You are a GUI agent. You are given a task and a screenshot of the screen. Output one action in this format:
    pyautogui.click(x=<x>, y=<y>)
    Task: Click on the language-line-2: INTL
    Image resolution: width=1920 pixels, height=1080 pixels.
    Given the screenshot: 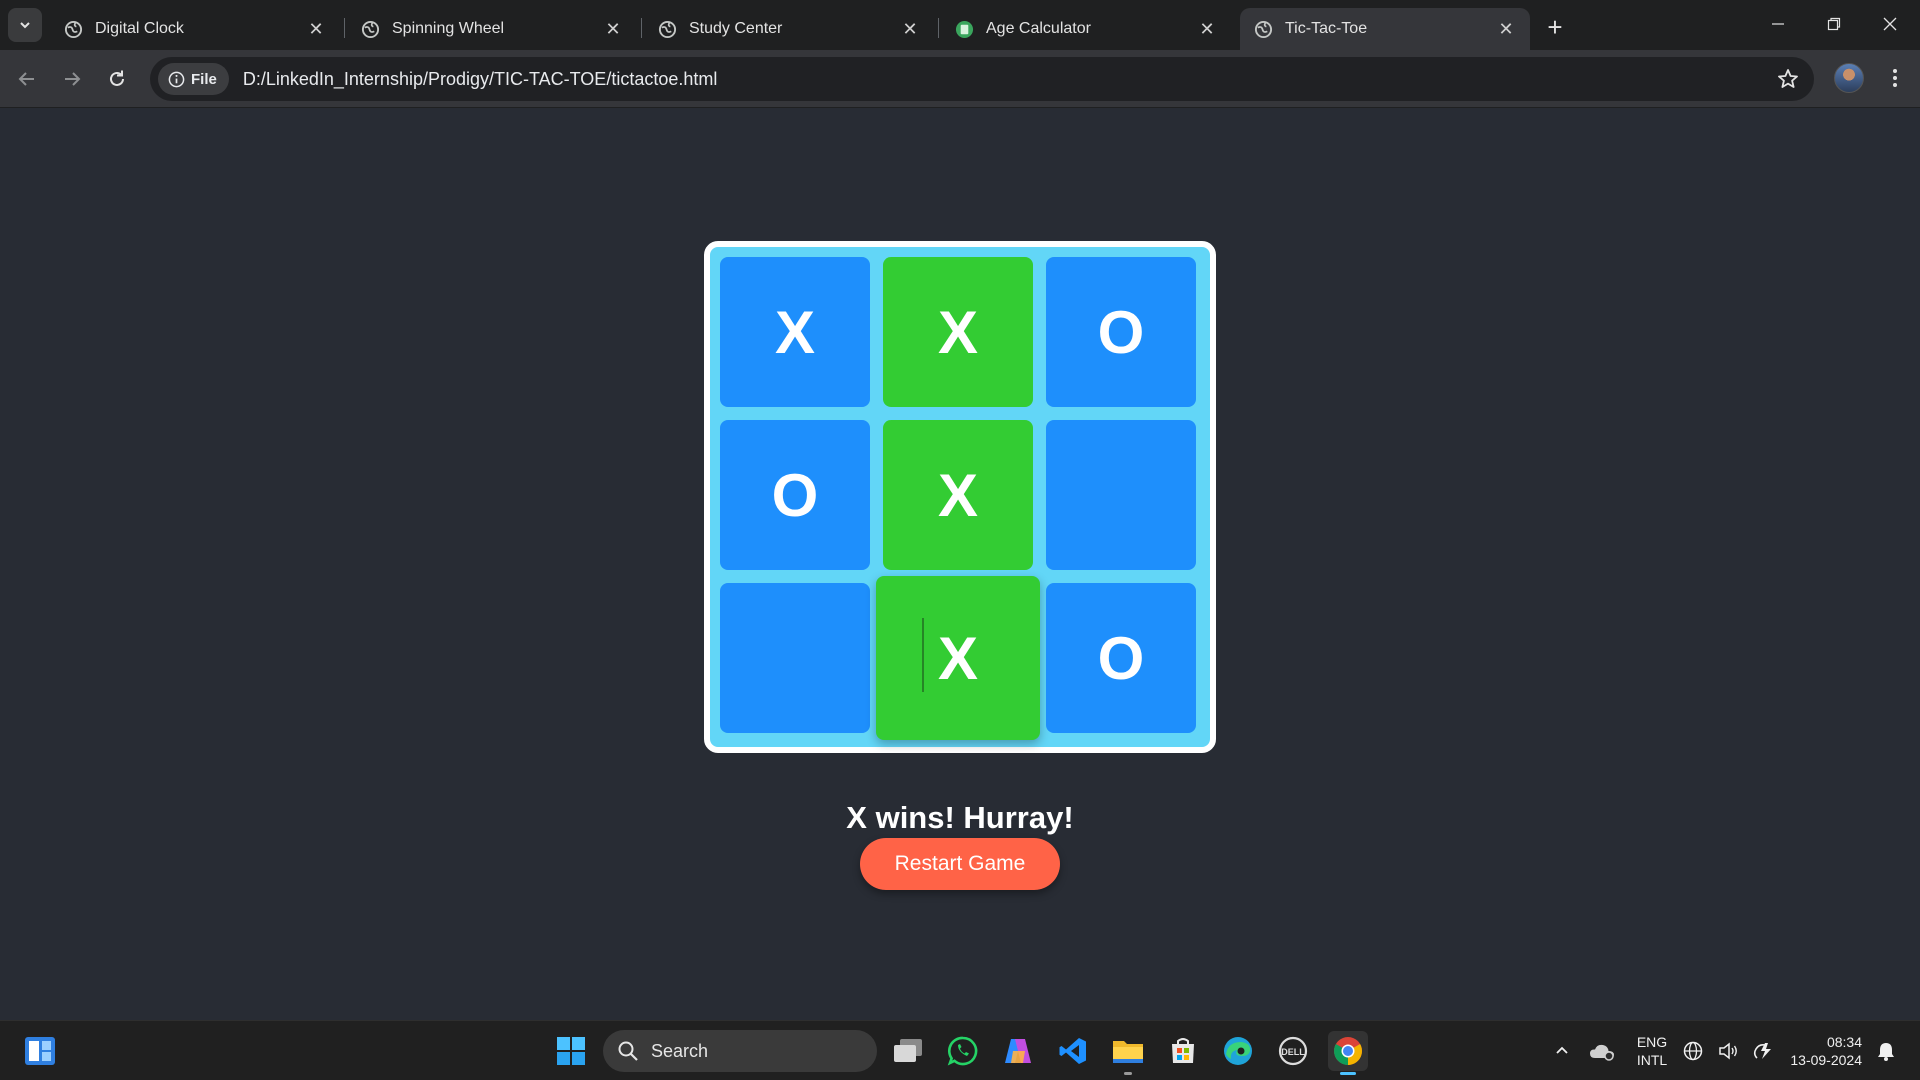 What is the action you would take?
    pyautogui.click(x=1652, y=1060)
    